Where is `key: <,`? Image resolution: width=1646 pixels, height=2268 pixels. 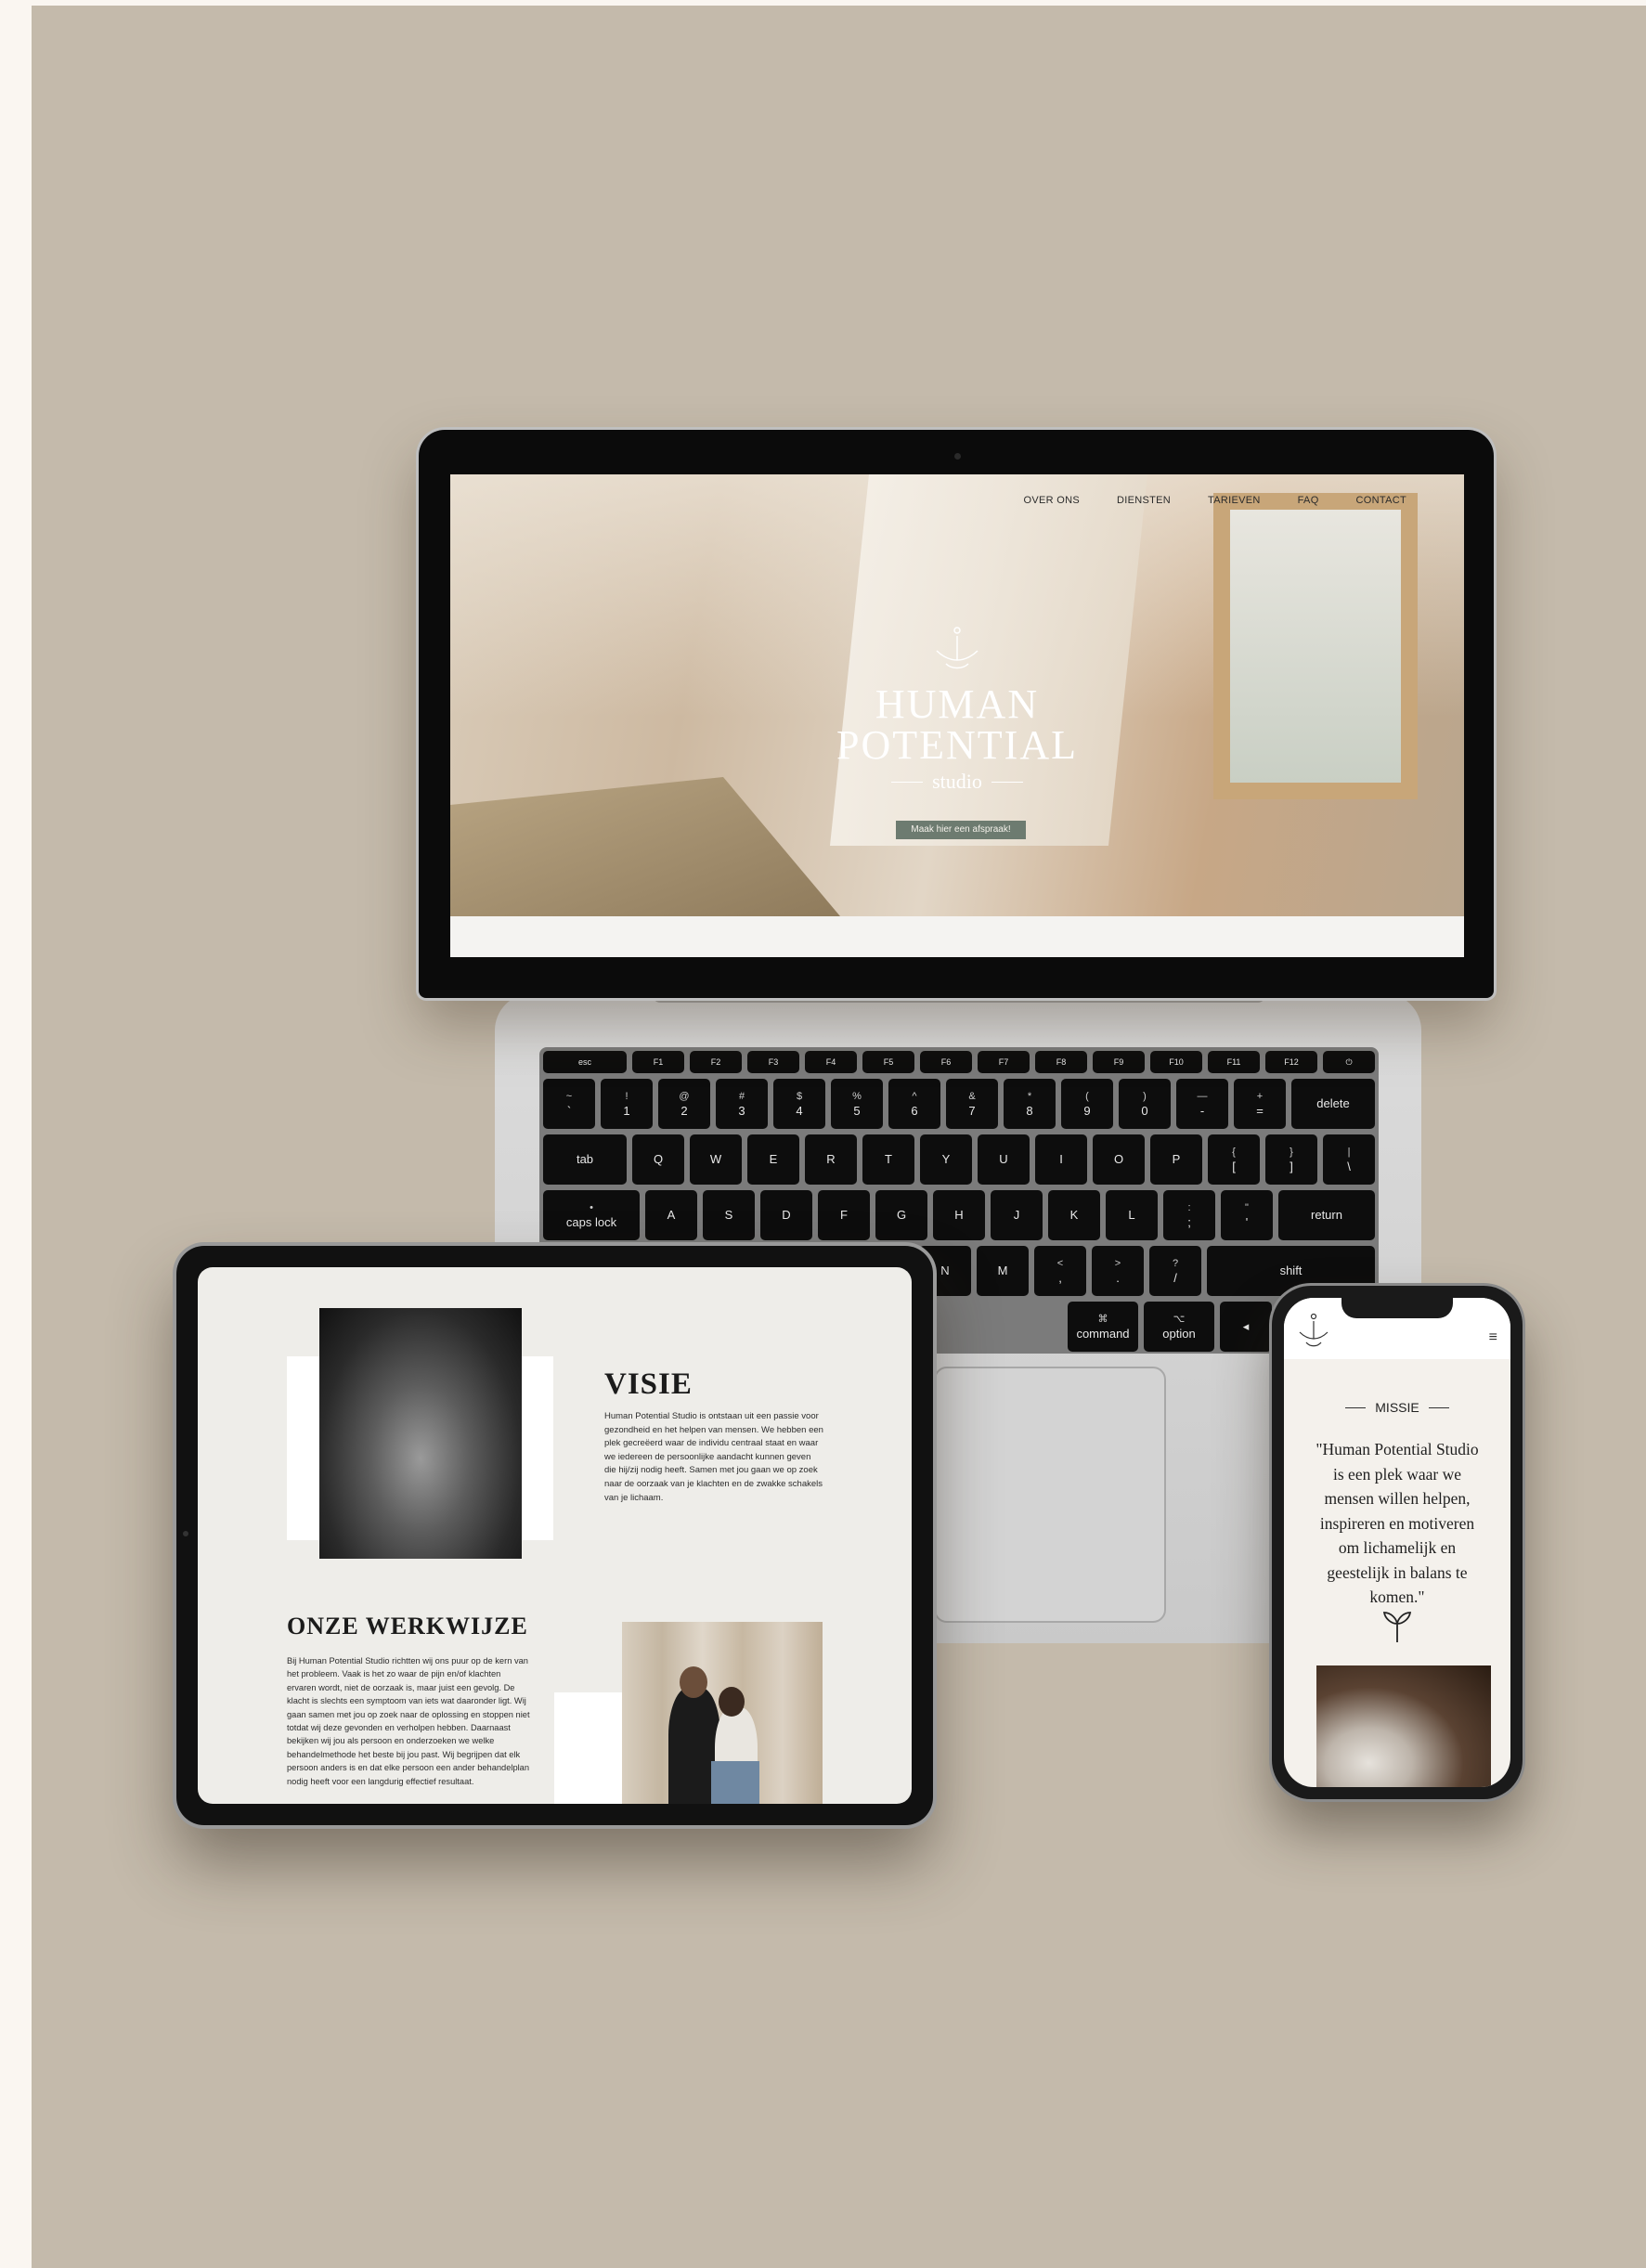
key: <, is located at coordinates (1060, 1271).